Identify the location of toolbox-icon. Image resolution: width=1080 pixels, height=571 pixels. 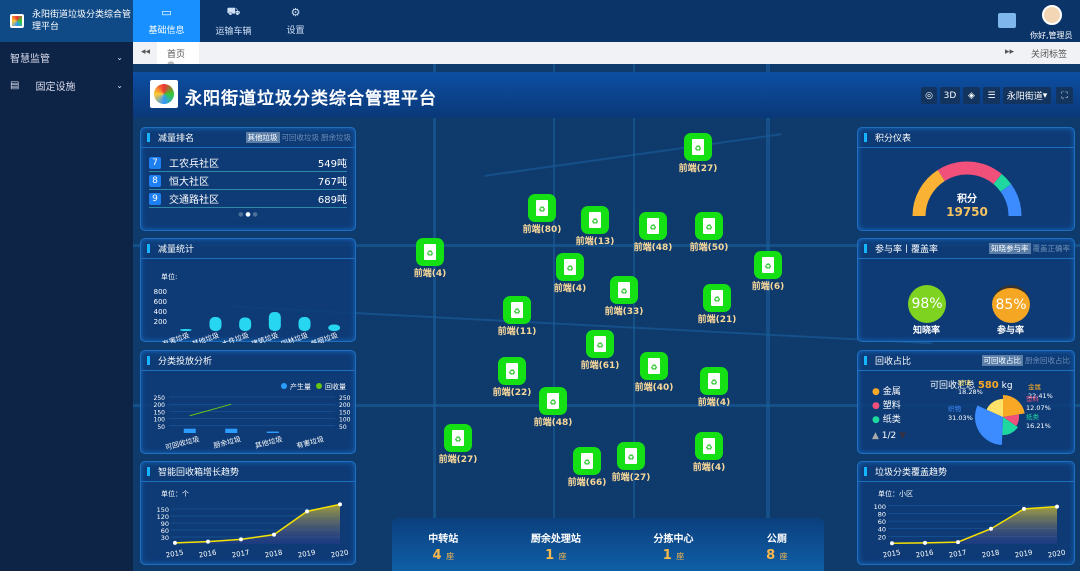
(1007, 20).